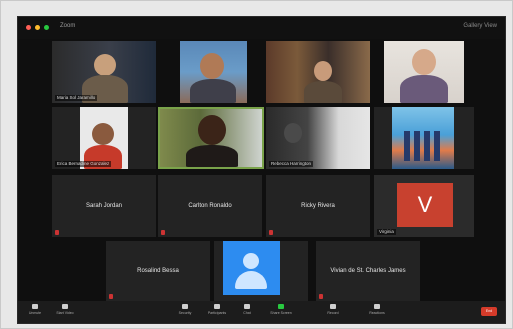 Image resolution: width=513 pixels, height=329 pixels. What do you see at coordinates (76, 98) in the screenshot?
I see `participant-name: Maria Sol Jaramillo` at bounding box center [76, 98].